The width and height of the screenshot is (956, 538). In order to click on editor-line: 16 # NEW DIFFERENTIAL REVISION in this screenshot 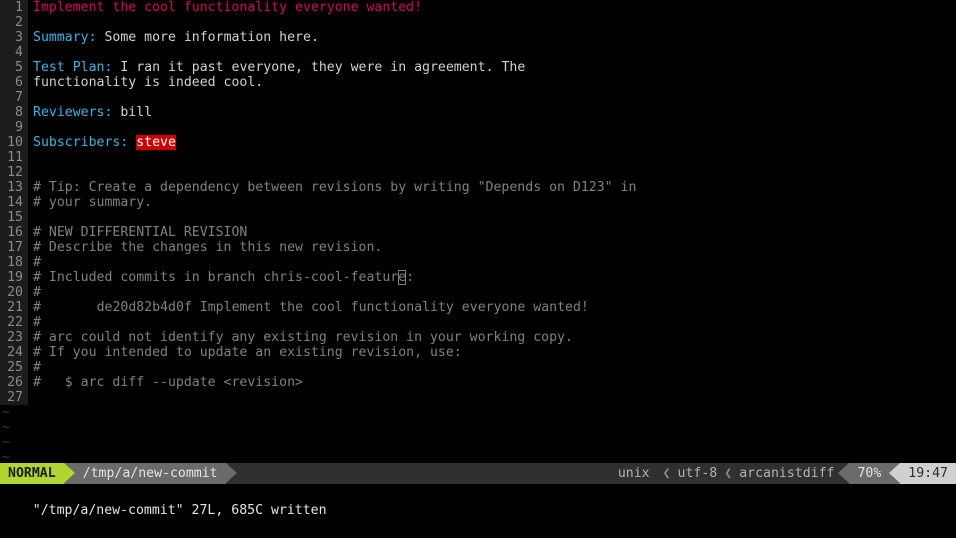, I will do `click(478, 232)`.